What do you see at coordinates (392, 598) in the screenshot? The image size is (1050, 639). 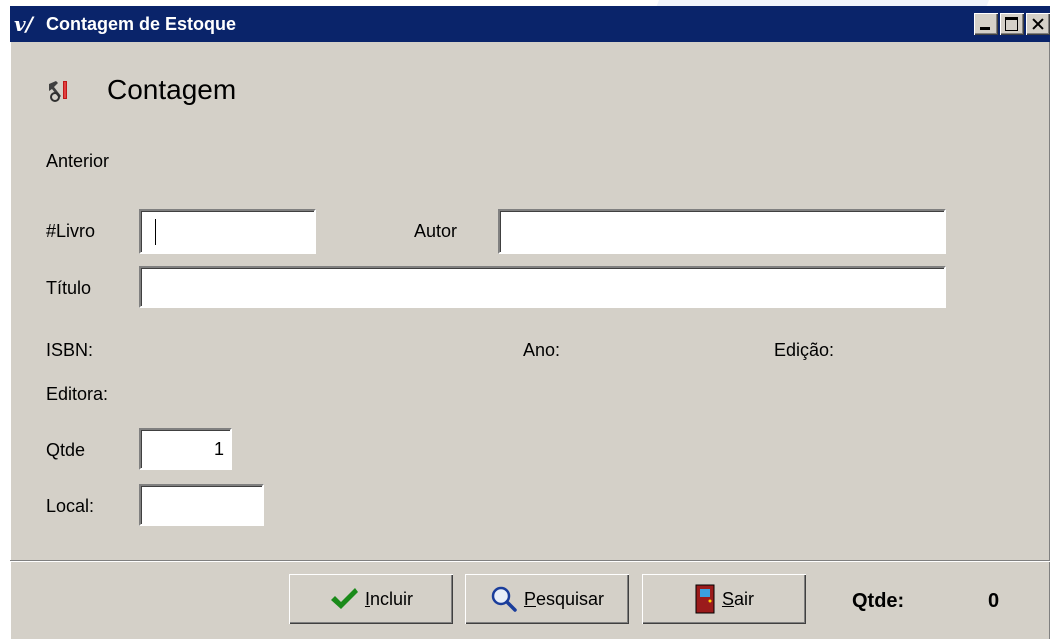 I see `incluir-label: ncluir` at bounding box center [392, 598].